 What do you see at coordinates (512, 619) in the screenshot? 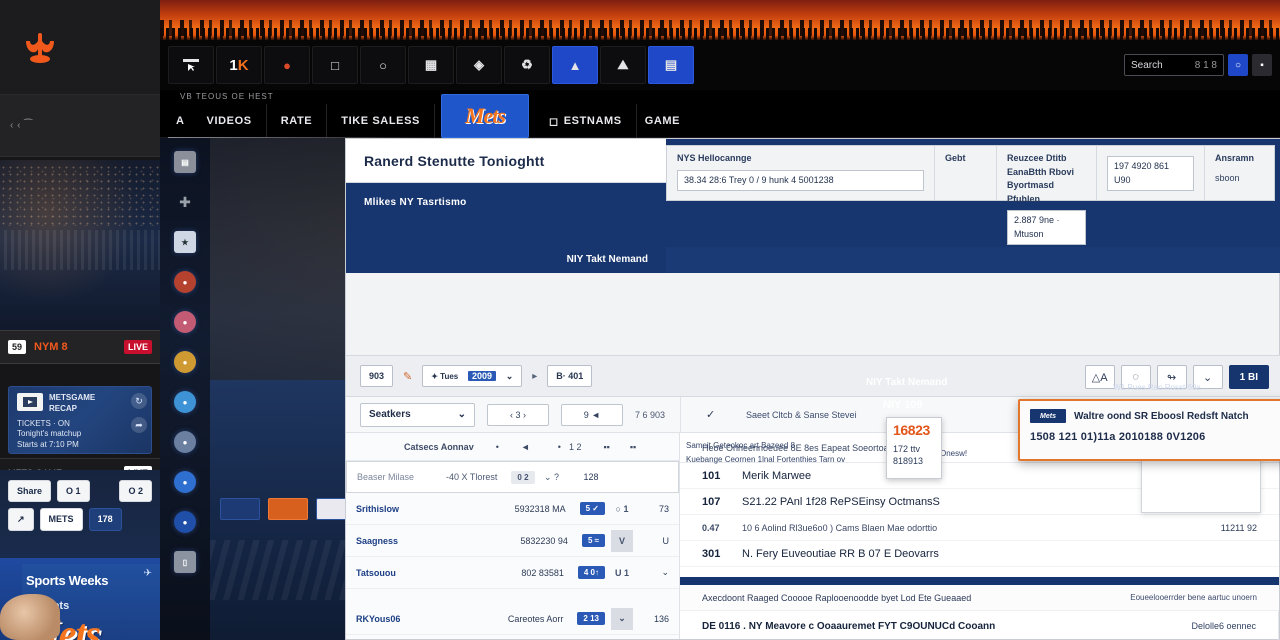
I see `table-row: RKYous06 Careotes Aorr 2 13 ⌄ 136` at bounding box center [512, 619].